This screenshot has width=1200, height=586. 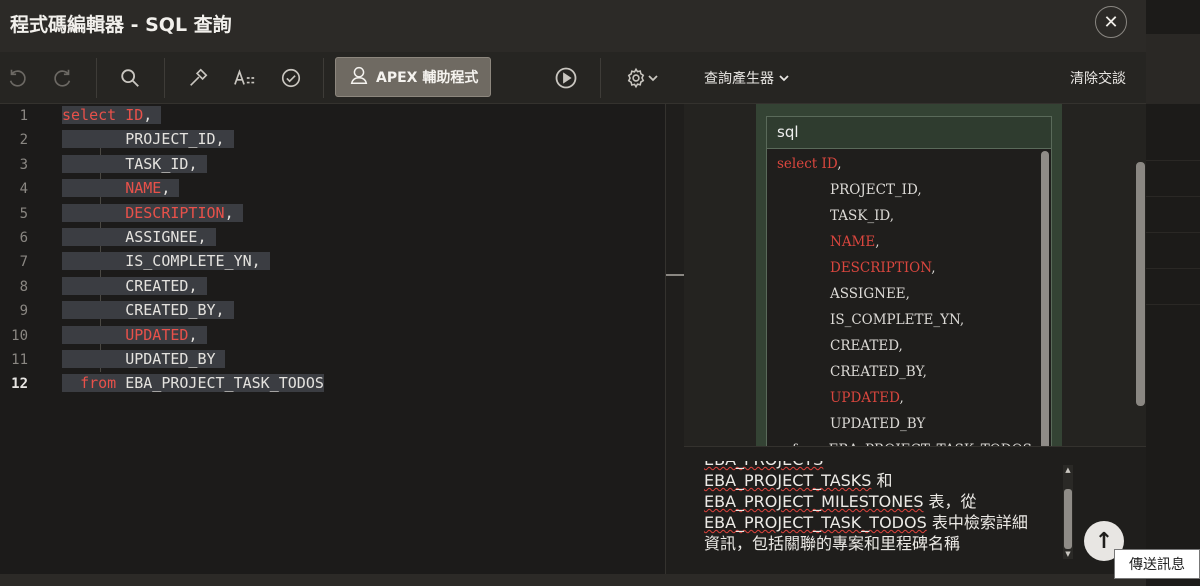 I want to click on background-app, so click(x=1173, y=293).